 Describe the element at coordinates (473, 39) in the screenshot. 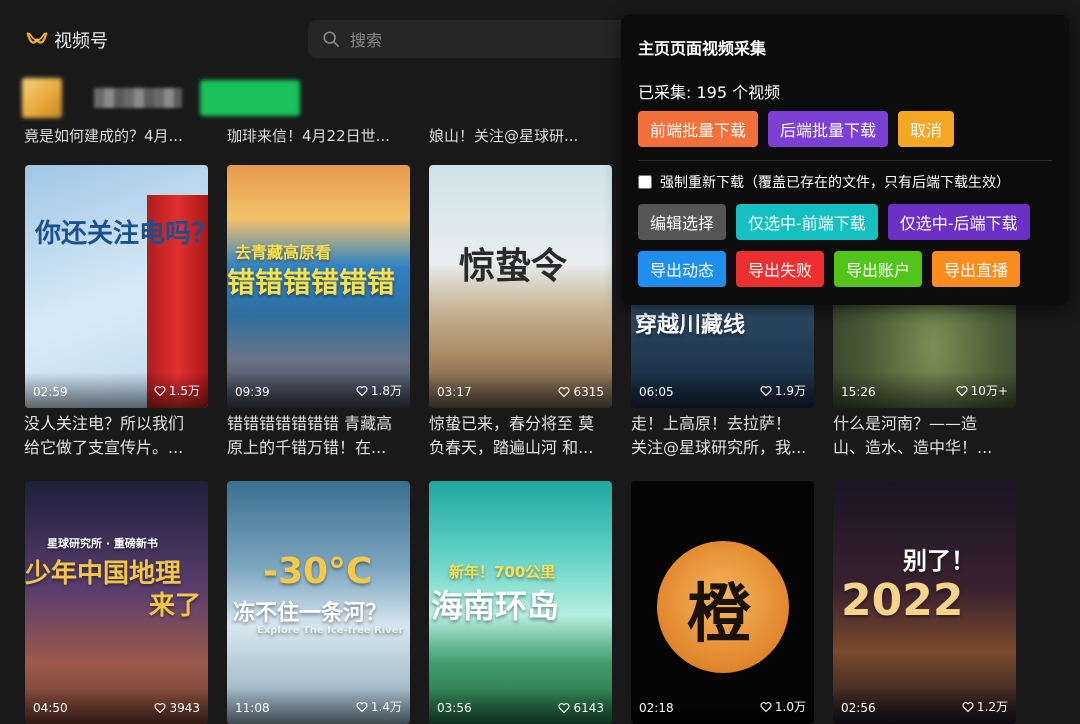

I see `search-input: 搜索` at that location.